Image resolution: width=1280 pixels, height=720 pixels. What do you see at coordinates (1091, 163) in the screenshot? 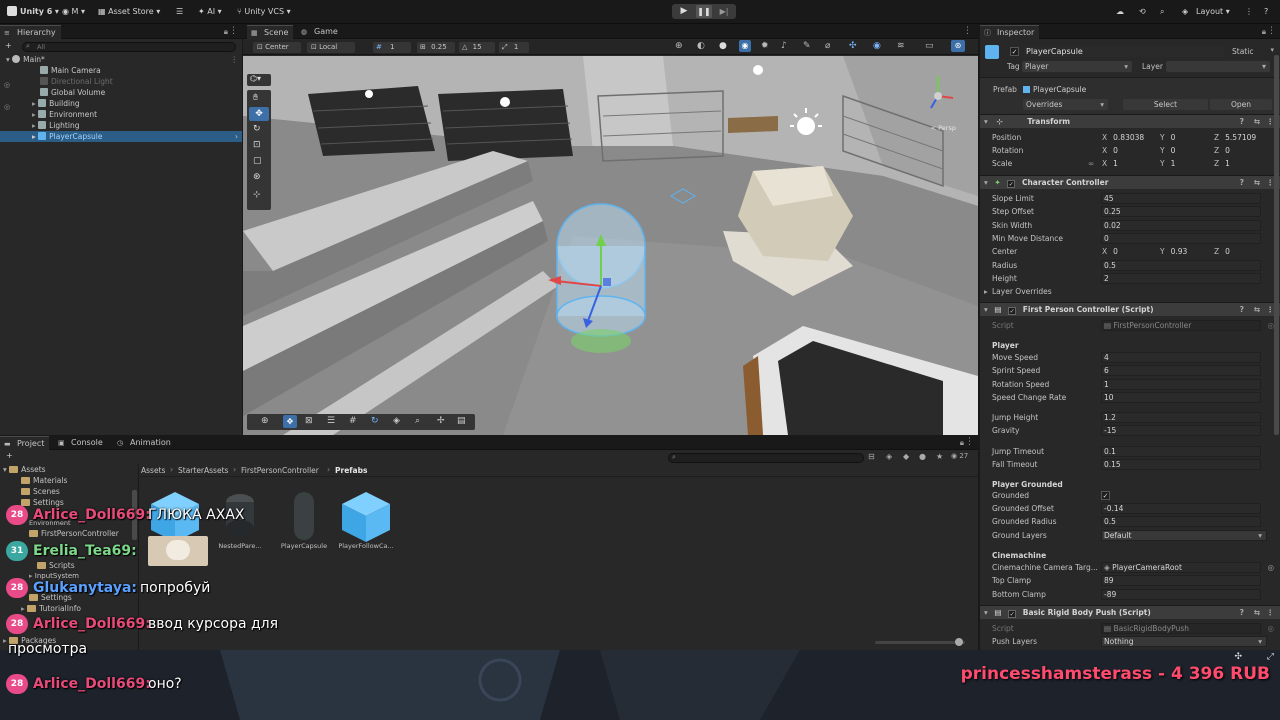
I see `link-icon: ∞` at bounding box center [1091, 163].